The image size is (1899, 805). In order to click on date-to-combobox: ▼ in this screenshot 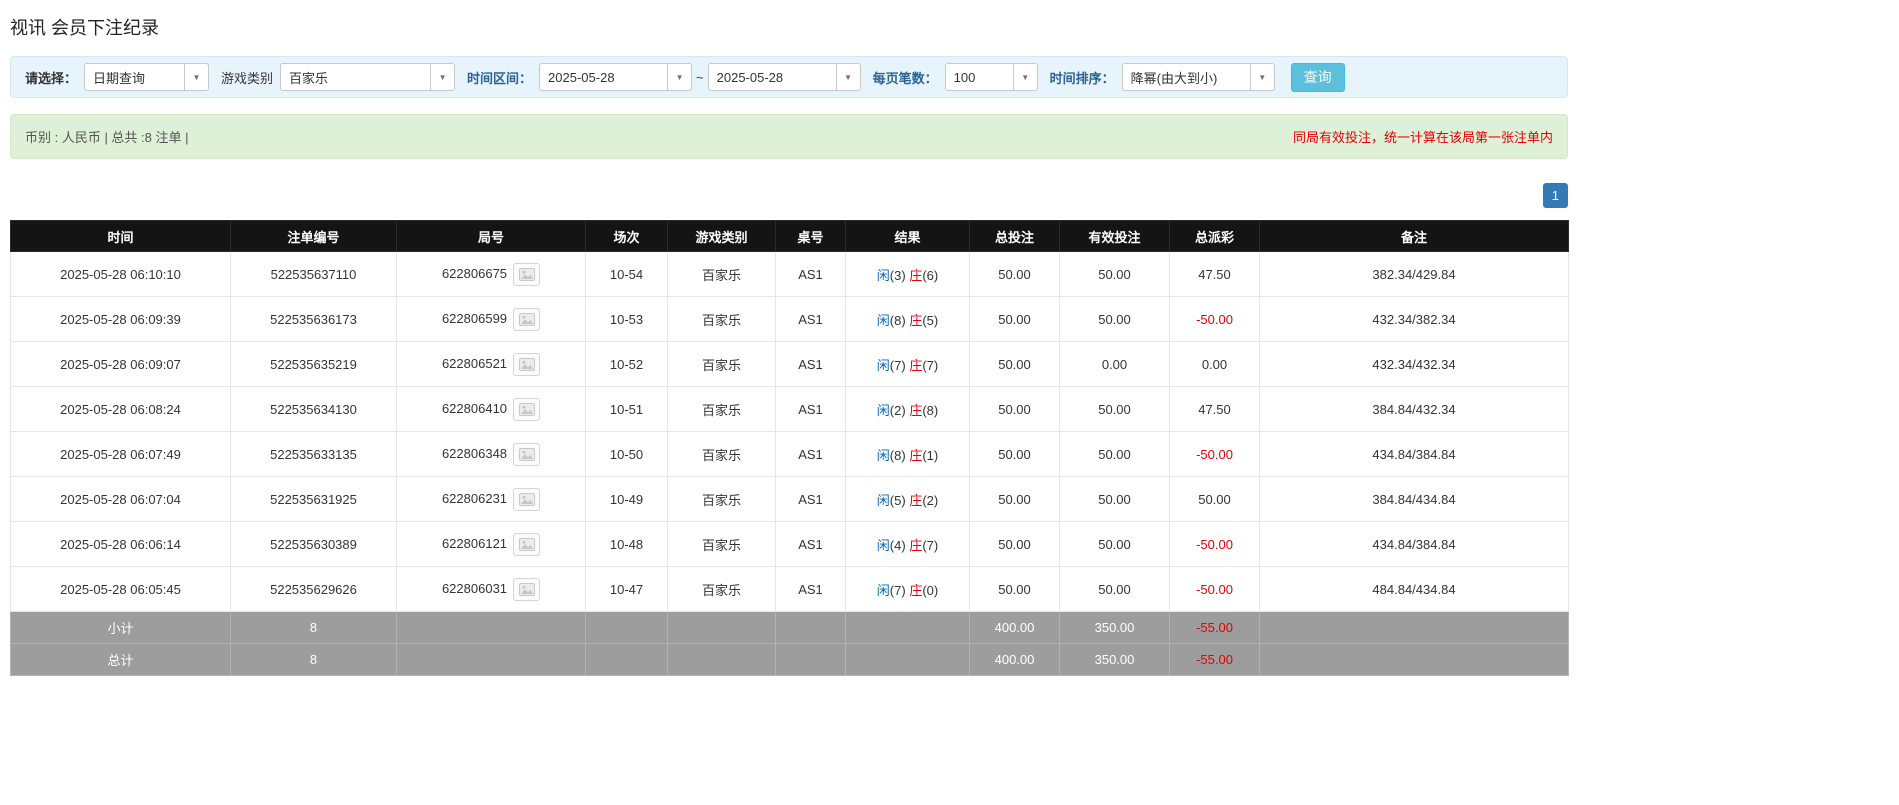, I will do `click(784, 77)`.